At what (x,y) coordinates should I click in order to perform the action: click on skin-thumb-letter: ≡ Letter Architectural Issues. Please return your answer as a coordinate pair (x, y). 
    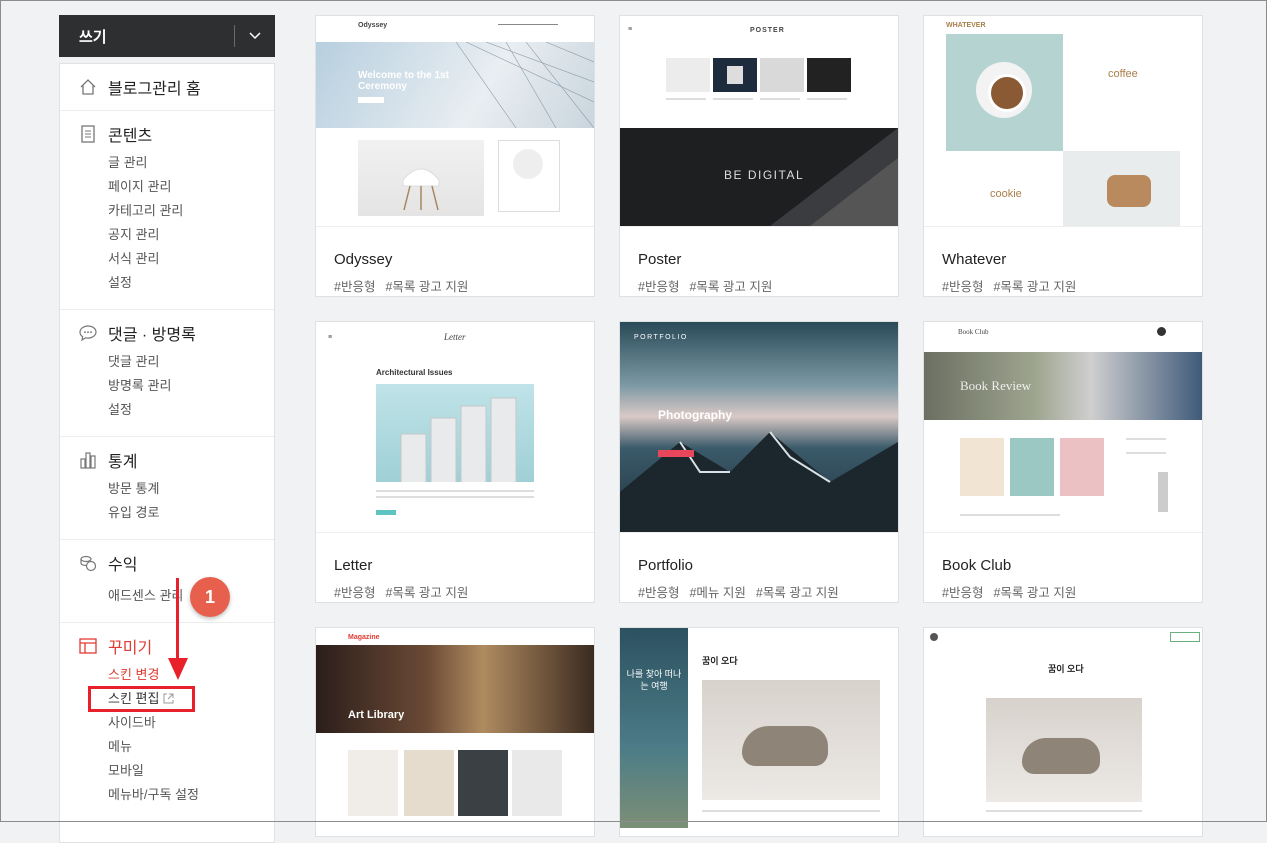
    Looking at the image, I should click on (455, 427).